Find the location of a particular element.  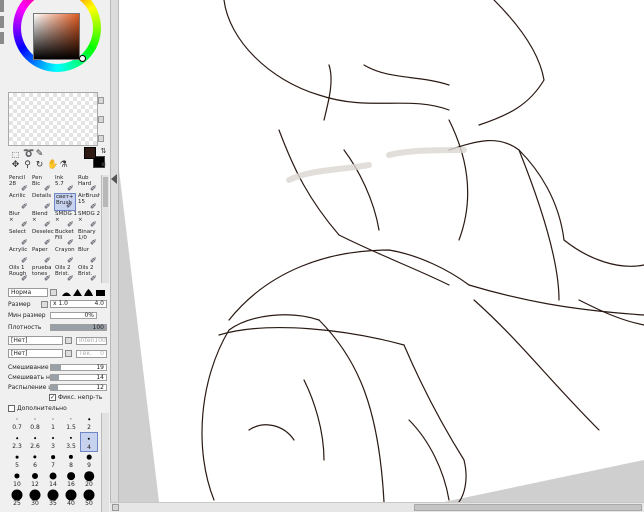

rotate-icon: ↻ is located at coordinates (39, 165).